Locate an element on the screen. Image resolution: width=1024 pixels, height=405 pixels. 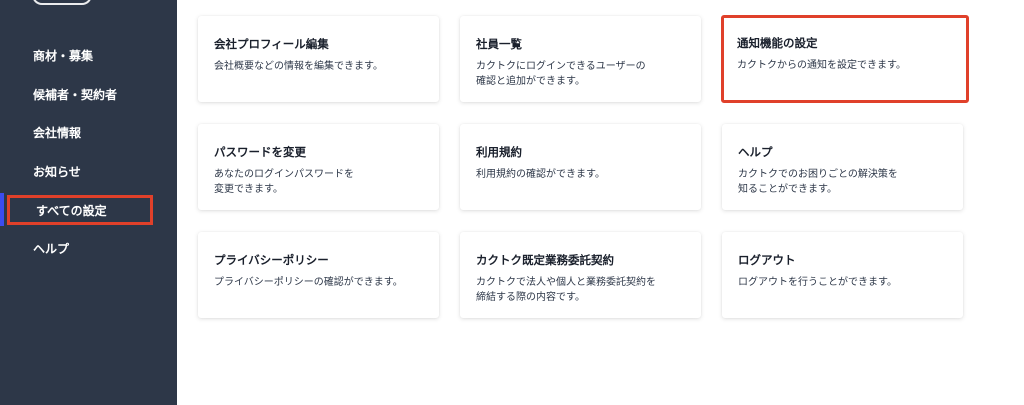
sidebar-item-notices: お知らせ is located at coordinates (57, 171).